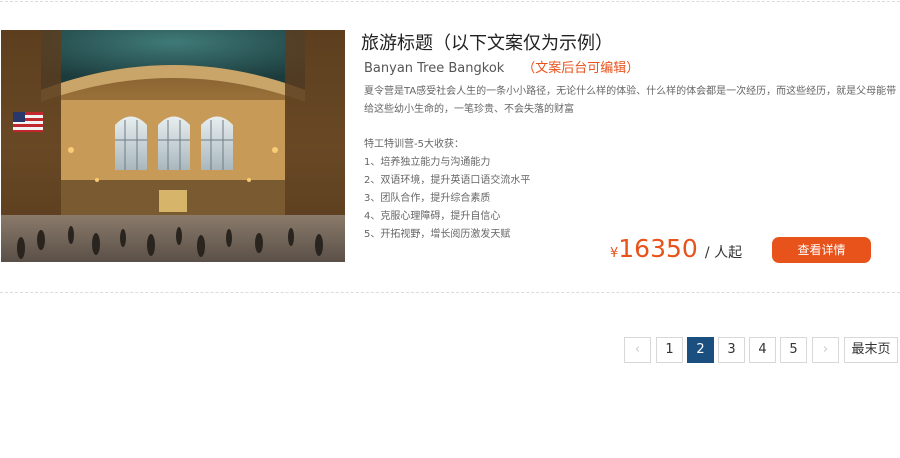 The width and height of the screenshot is (900, 458). Describe the element at coordinates (723, 253) in the screenshot. I see `price-unit: / 人起` at that location.